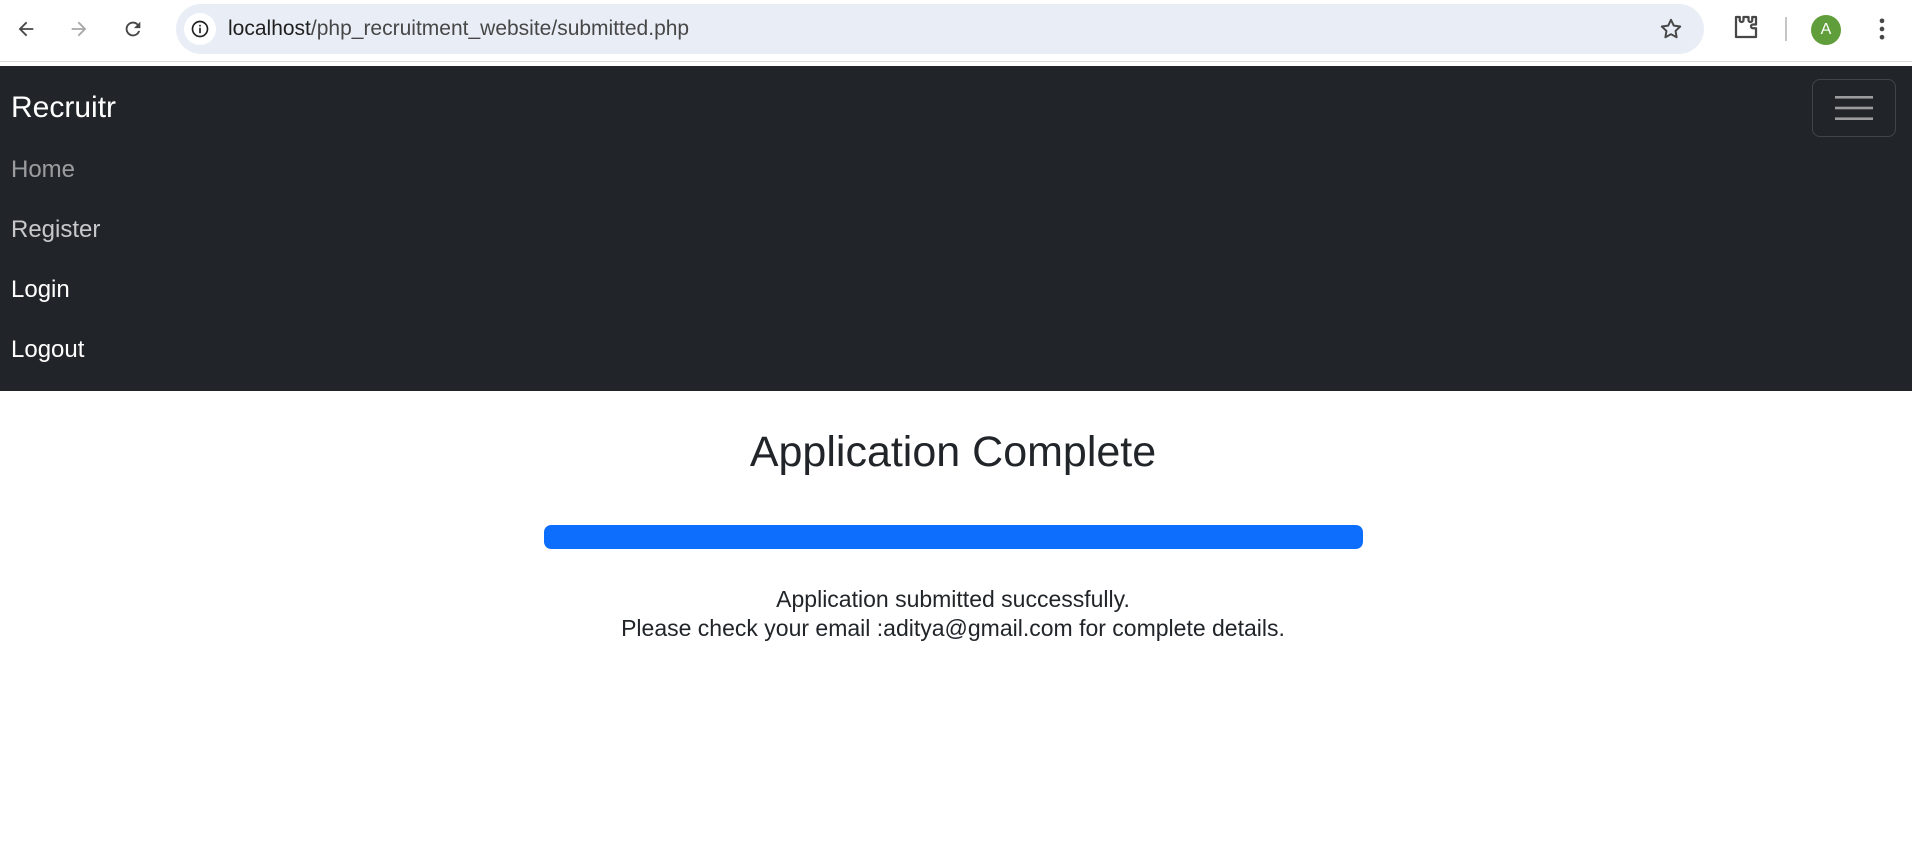 Image resolution: width=1912 pixels, height=867 pixels. What do you see at coordinates (55, 230) in the screenshot?
I see `nav-link-register: Register` at bounding box center [55, 230].